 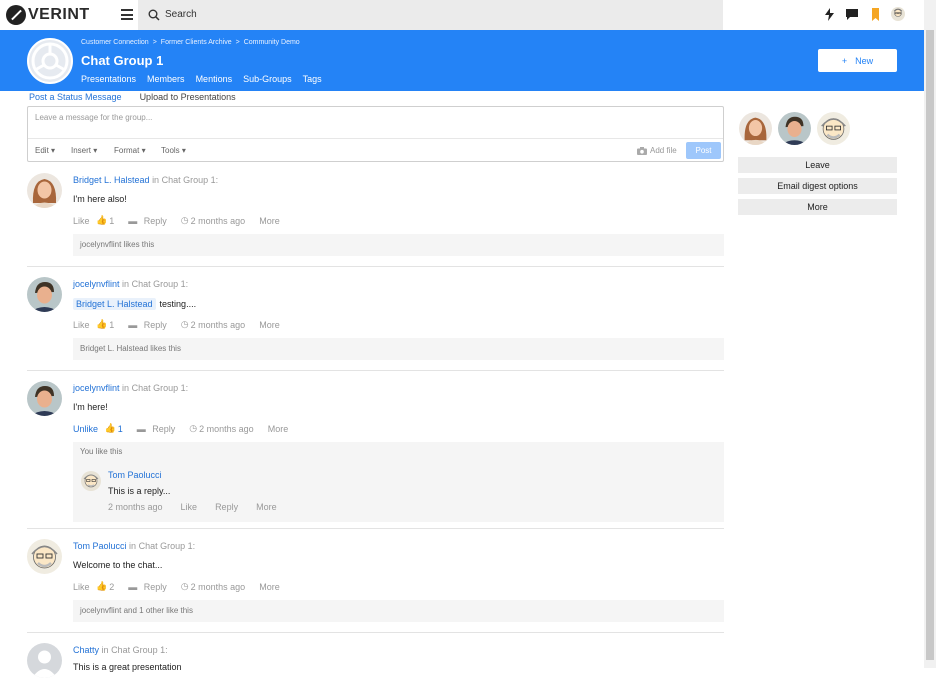 What do you see at coordinates (84, 150) in the screenshot?
I see `insert-menu: Insert ▾` at bounding box center [84, 150].